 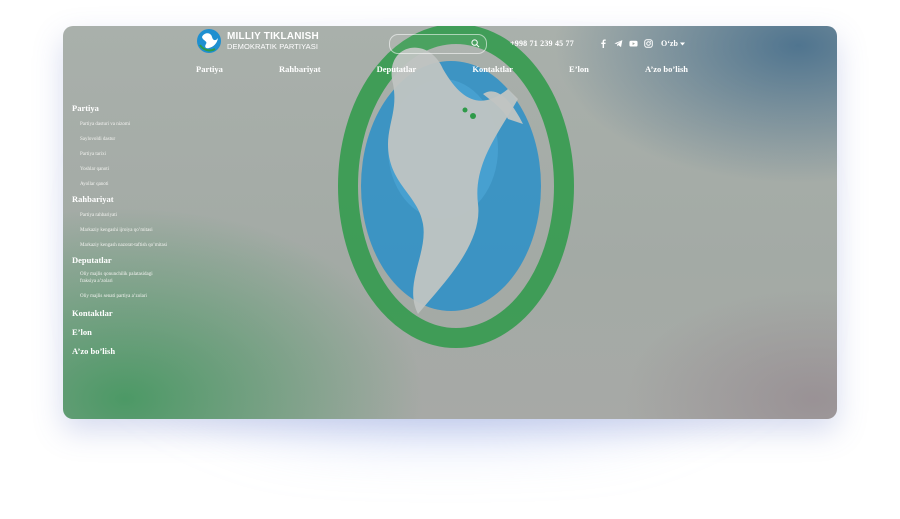 I want to click on language-selector: O‘zb, so click(x=673, y=43).